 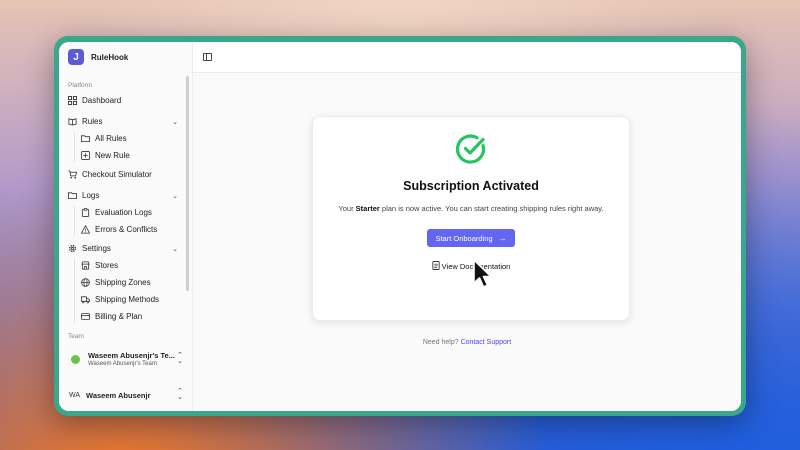 I want to click on check-circle-icon, so click(x=471, y=149).